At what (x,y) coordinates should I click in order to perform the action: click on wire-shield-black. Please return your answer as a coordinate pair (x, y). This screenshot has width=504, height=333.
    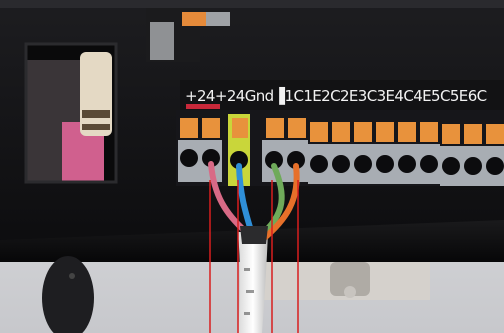
    Looking at the image, I should click on (254, 235).